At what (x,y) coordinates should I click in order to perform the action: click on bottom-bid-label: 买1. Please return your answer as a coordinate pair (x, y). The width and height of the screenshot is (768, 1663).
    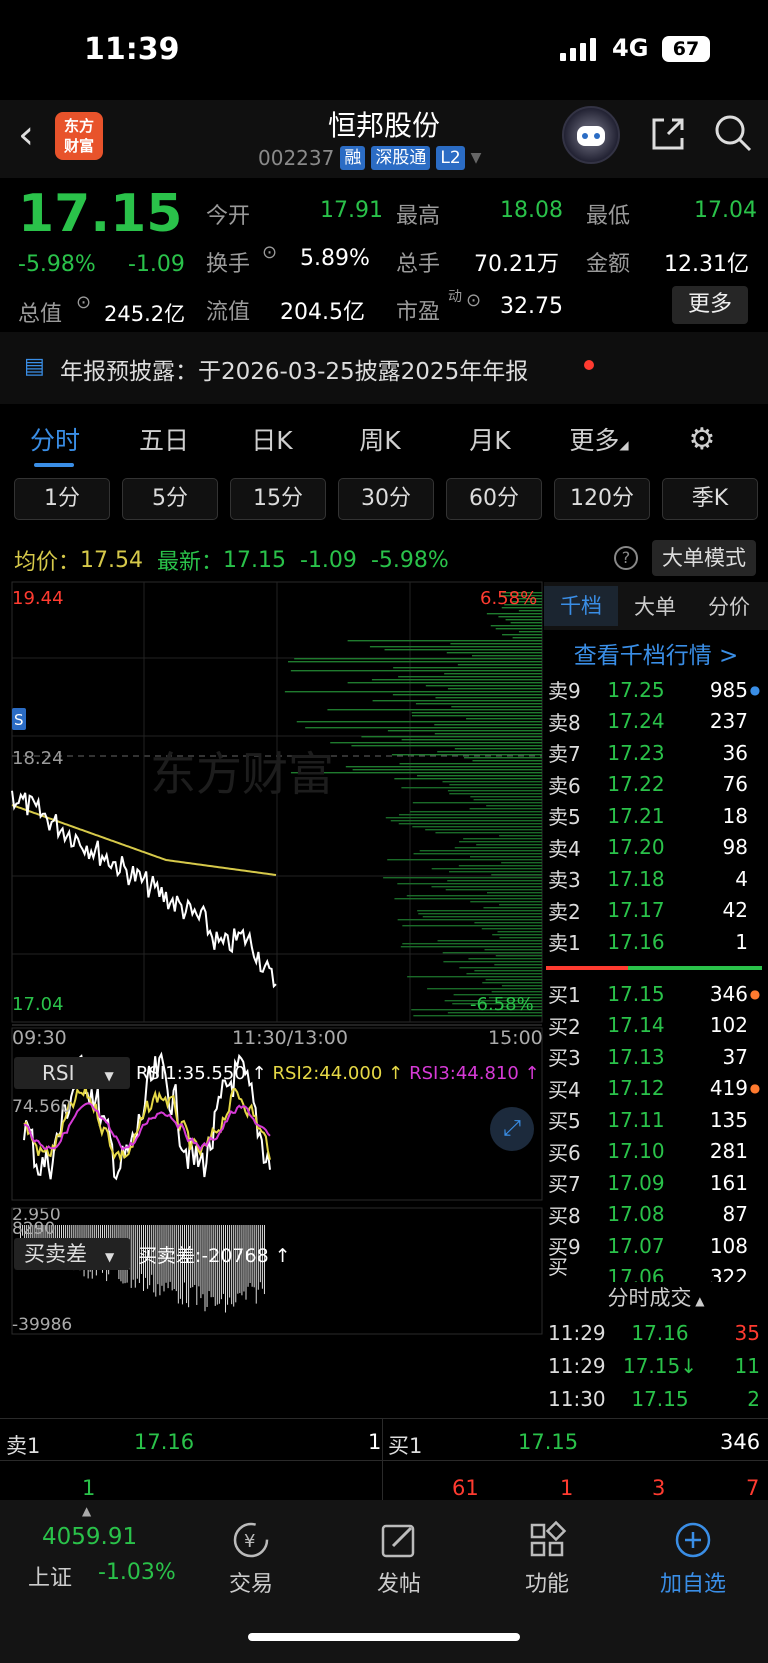
    Looking at the image, I should click on (405, 1446).